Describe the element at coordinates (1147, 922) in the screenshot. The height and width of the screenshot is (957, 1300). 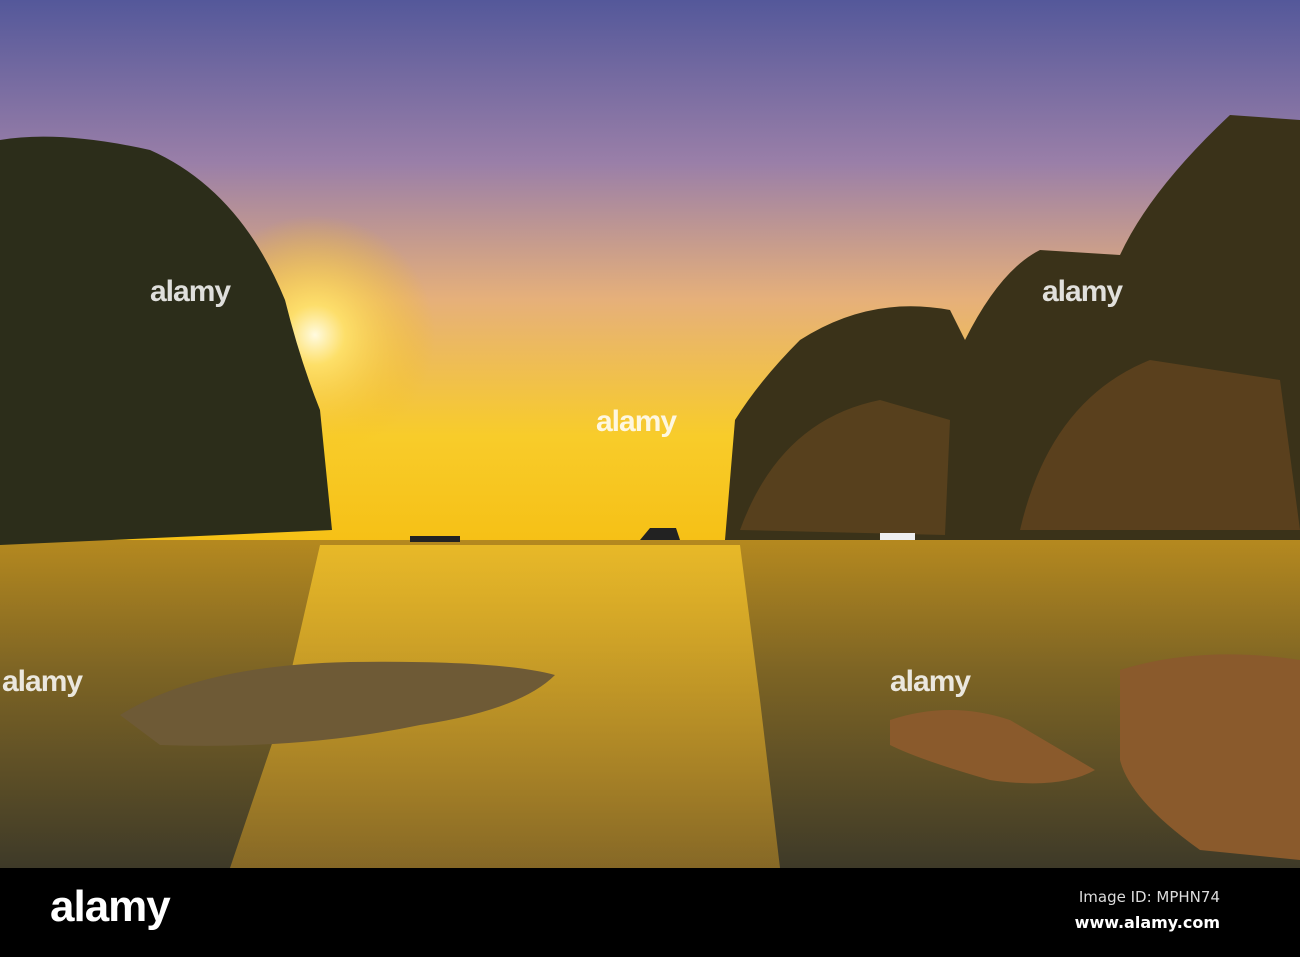
I see `website-link: www.alamy.com` at that location.